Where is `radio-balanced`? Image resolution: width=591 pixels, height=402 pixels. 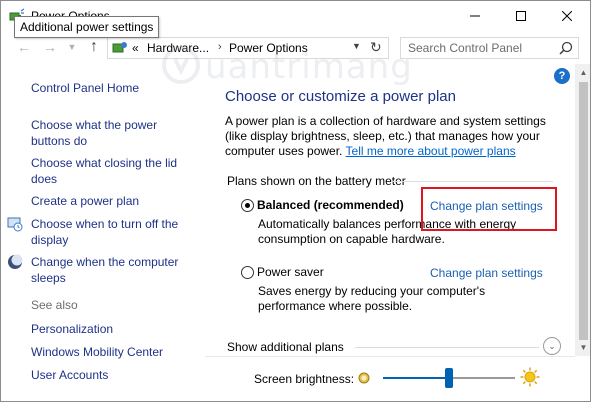 radio-balanced is located at coordinates (247, 205).